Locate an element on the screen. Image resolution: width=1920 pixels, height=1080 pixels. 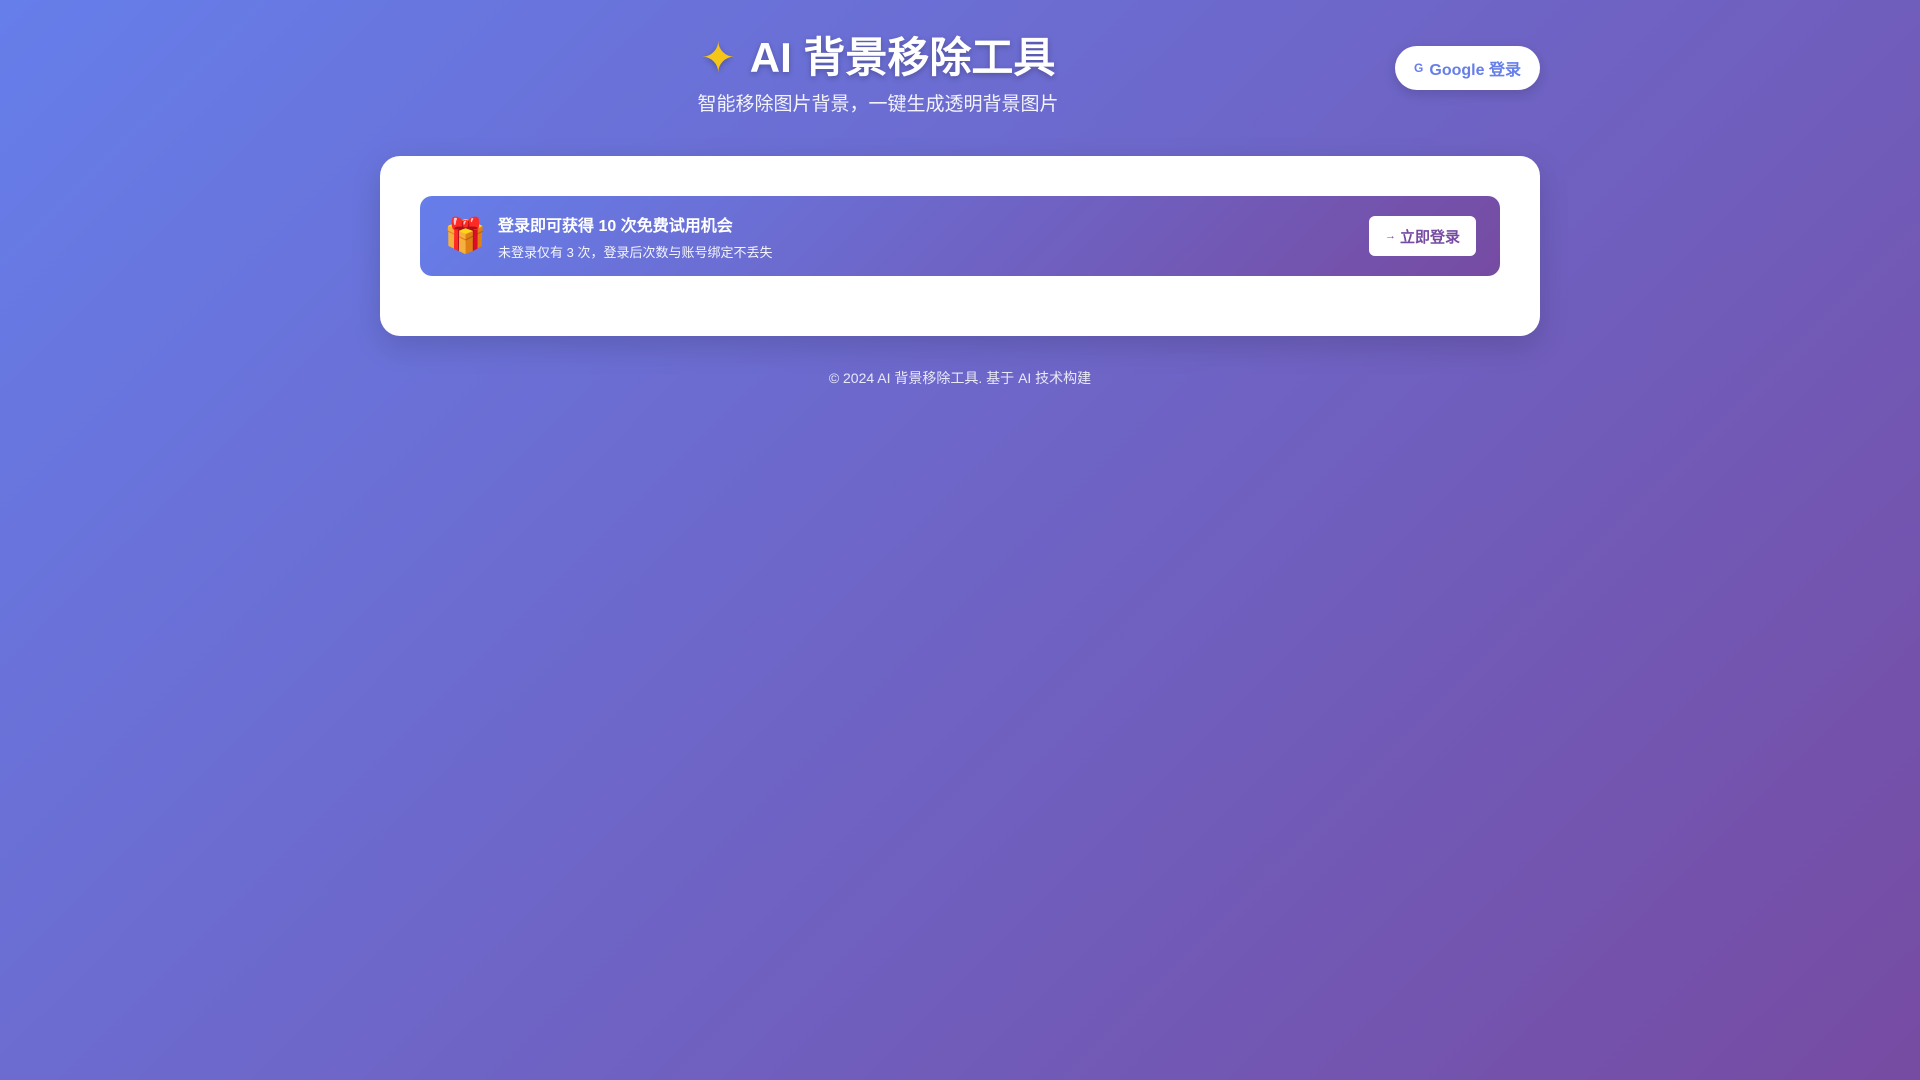
gift-icon: 🎁 is located at coordinates (465, 236).